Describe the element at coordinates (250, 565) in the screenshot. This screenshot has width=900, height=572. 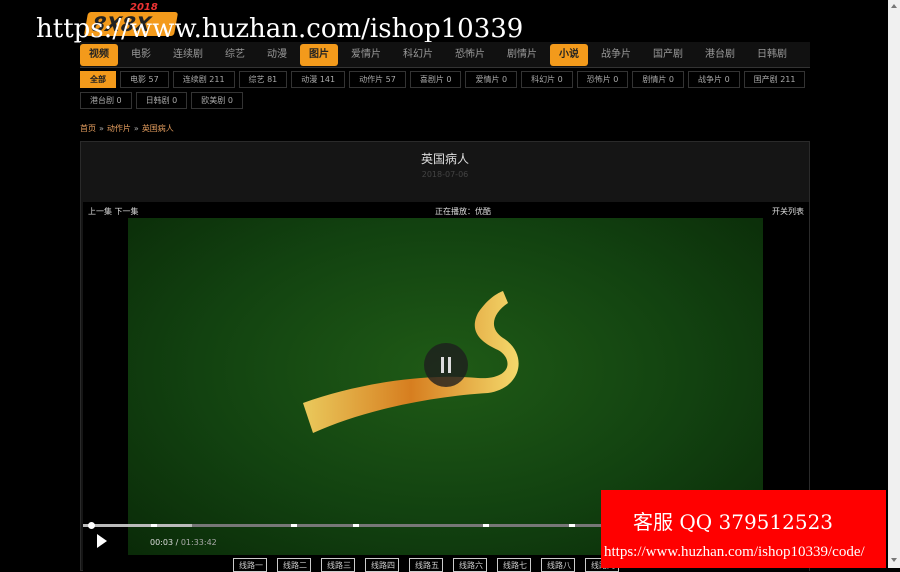
I see `line-button: 线路一` at that location.